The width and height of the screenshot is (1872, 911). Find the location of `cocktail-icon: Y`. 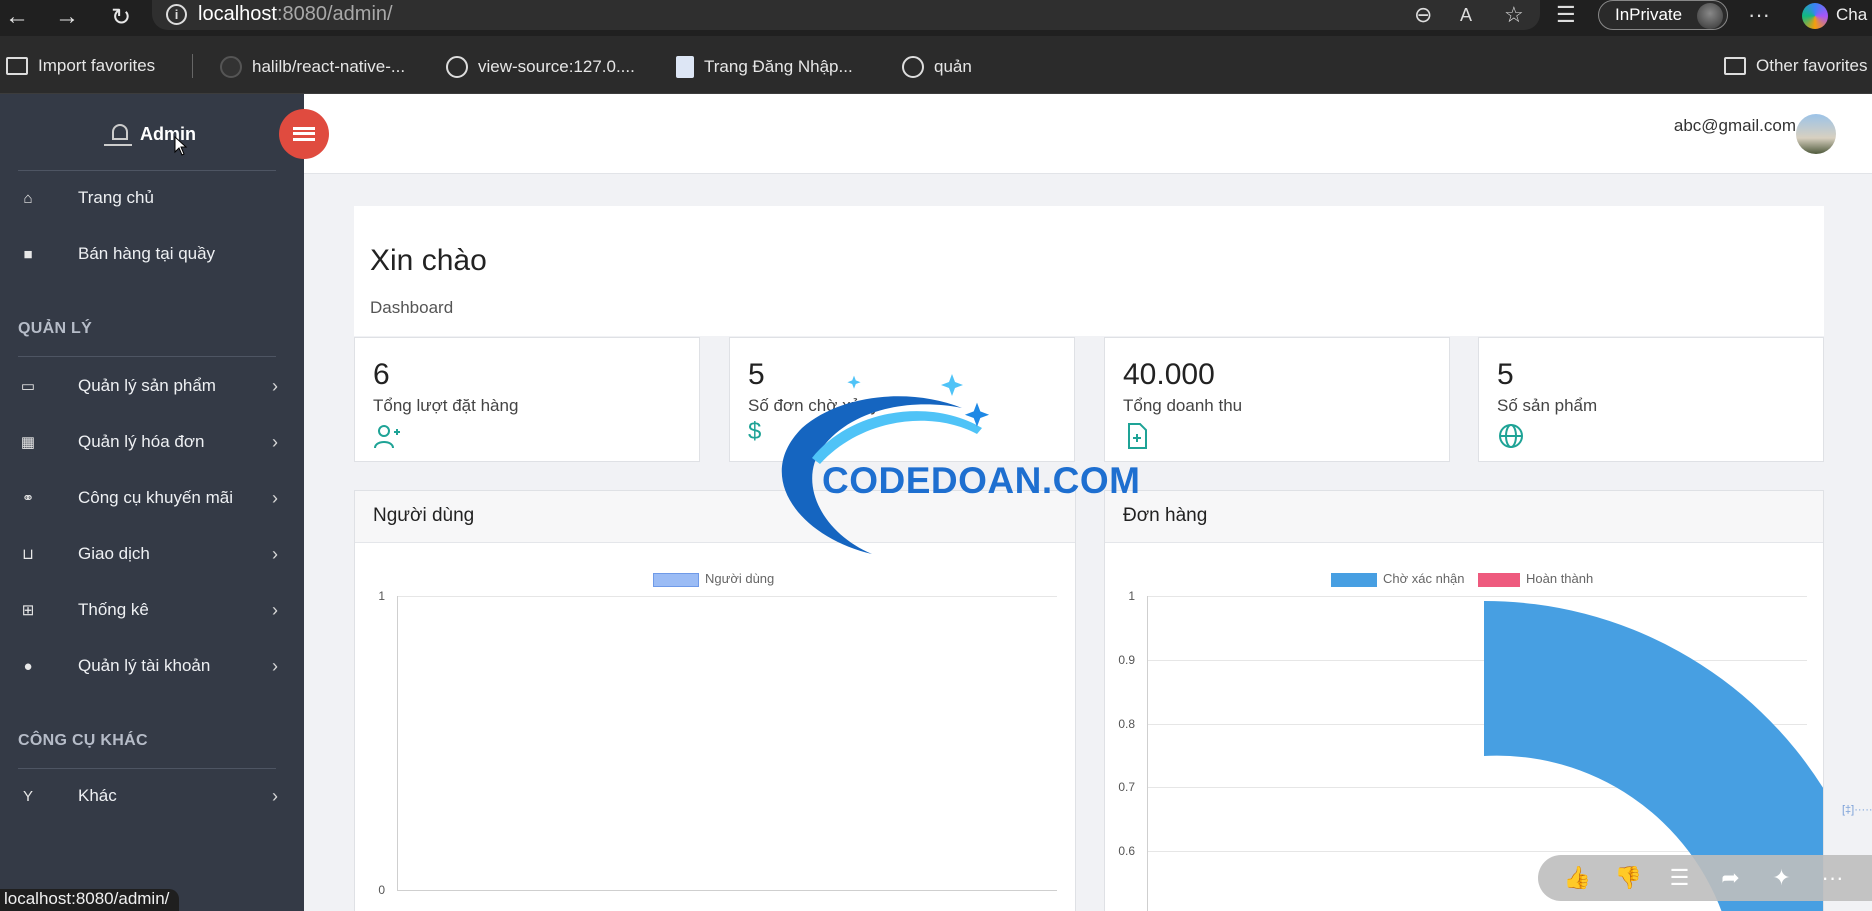

cocktail-icon: Y is located at coordinates (27, 796).